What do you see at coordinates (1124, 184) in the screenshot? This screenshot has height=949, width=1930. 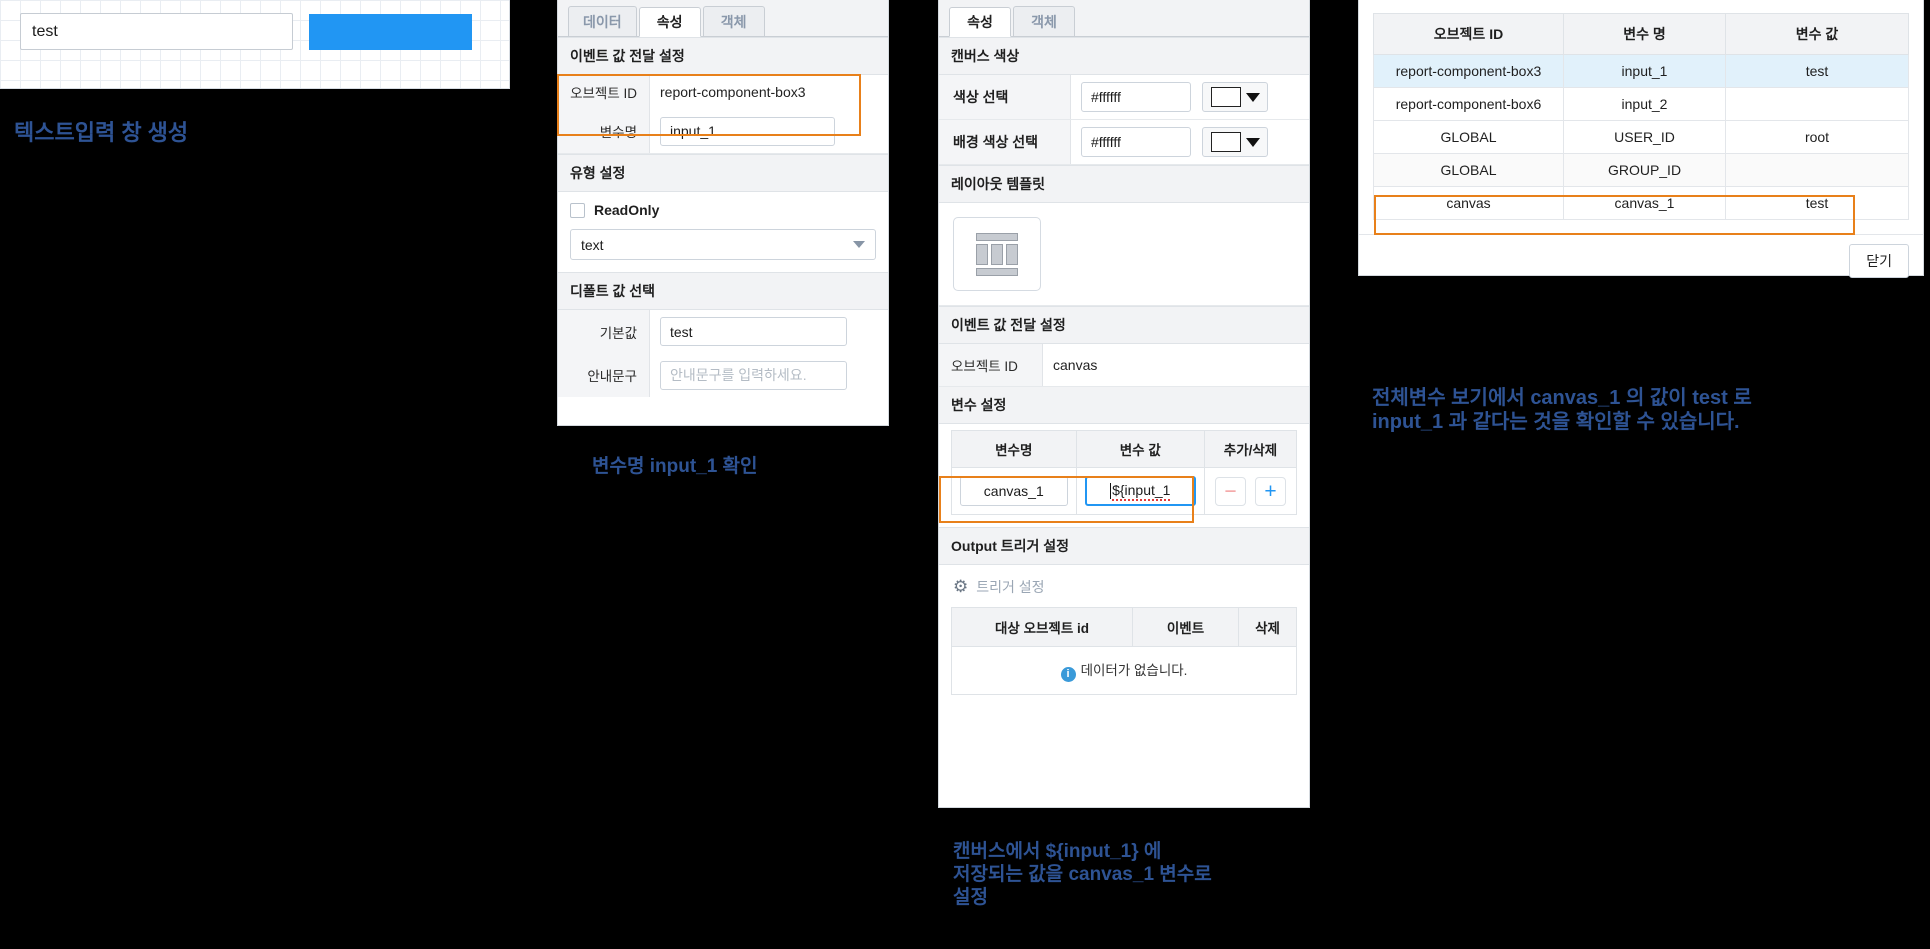 I see `layout-section-title: 레이아웃 템플릿` at bounding box center [1124, 184].